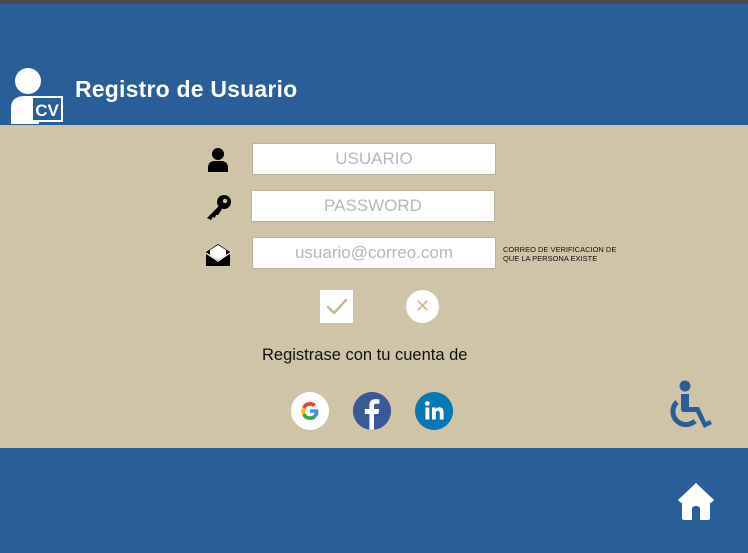 This screenshot has height=553, width=748. What do you see at coordinates (186, 89) in the screenshot?
I see `page-title: Registro de Usuario` at bounding box center [186, 89].